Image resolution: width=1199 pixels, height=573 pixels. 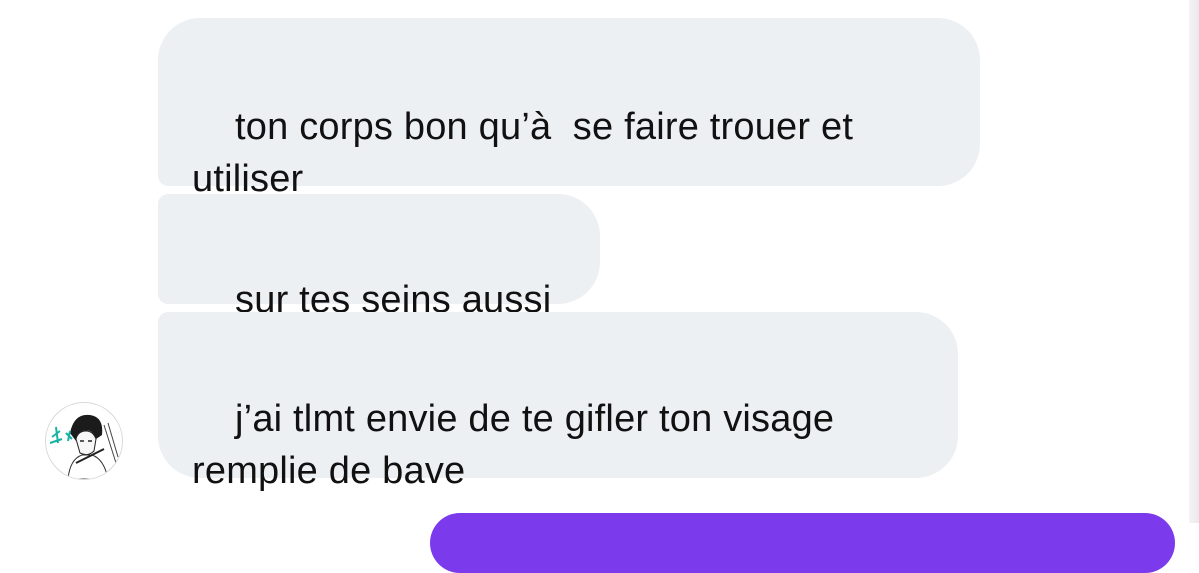 I want to click on avatar, so click(x=84, y=441).